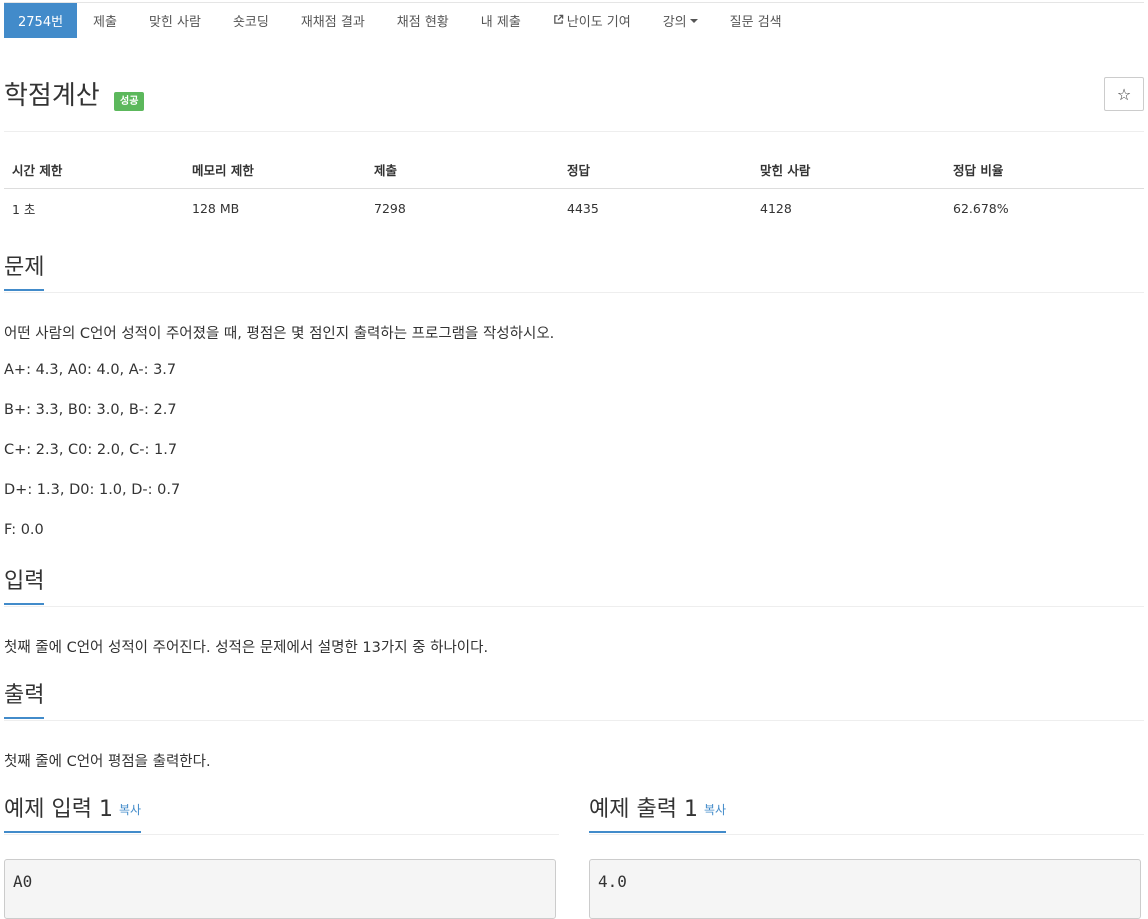 The width and height of the screenshot is (1148, 919). What do you see at coordinates (129, 101) in the screenshot?
I see `status-badge: 성공` at bounding box center [129, 101].